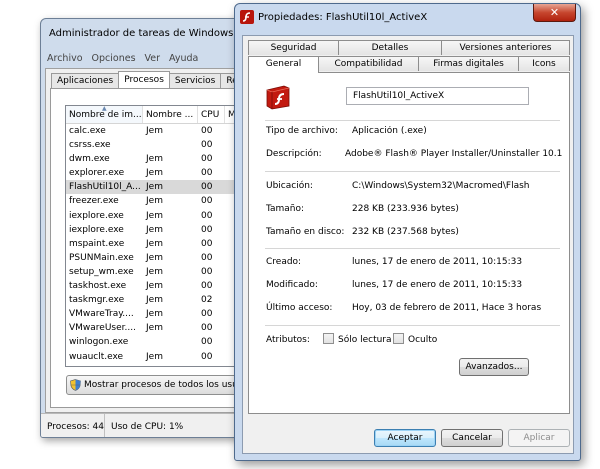  Describe the element at coordinates (96, 229) in the screenshot. I see `process-name-cell: iexplore.exe` at that location.